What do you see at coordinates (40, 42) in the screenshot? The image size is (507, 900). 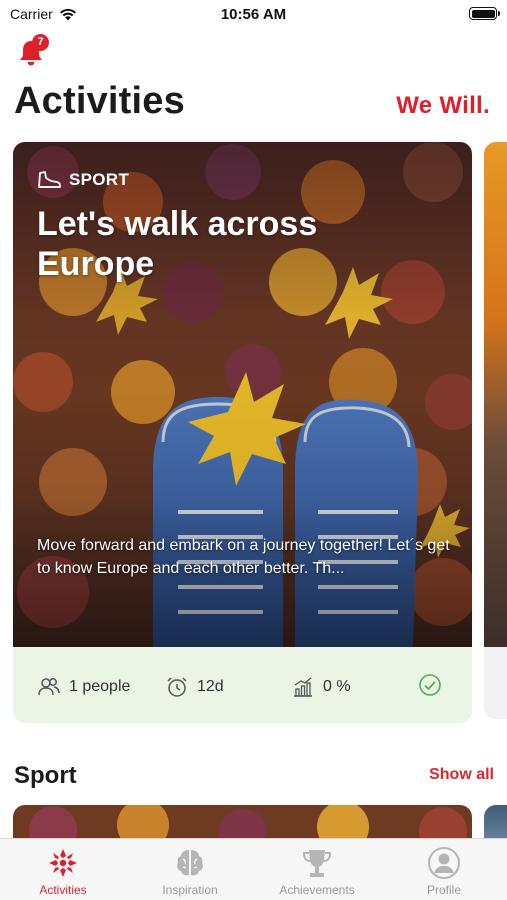 I see `notification-badge: 7` at bounding box center [40, 42].